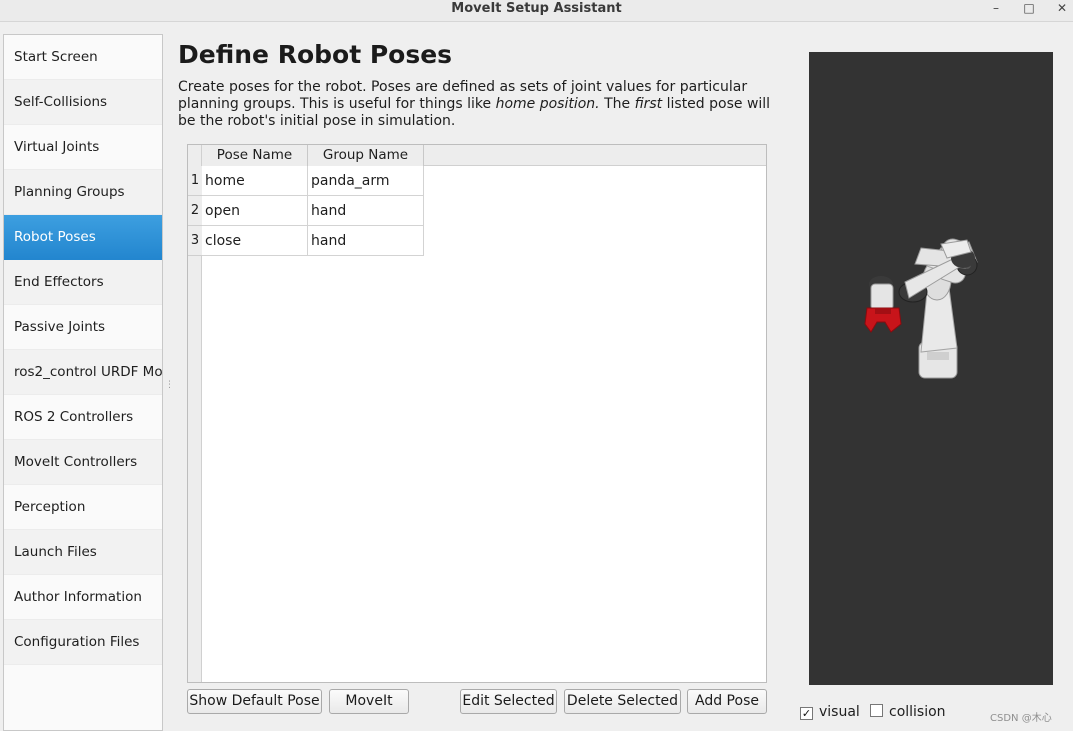  What do you see at coordinates (617, 104) in the screenshot?
I see `description-text-2: The` at bounding box center [617, 104].